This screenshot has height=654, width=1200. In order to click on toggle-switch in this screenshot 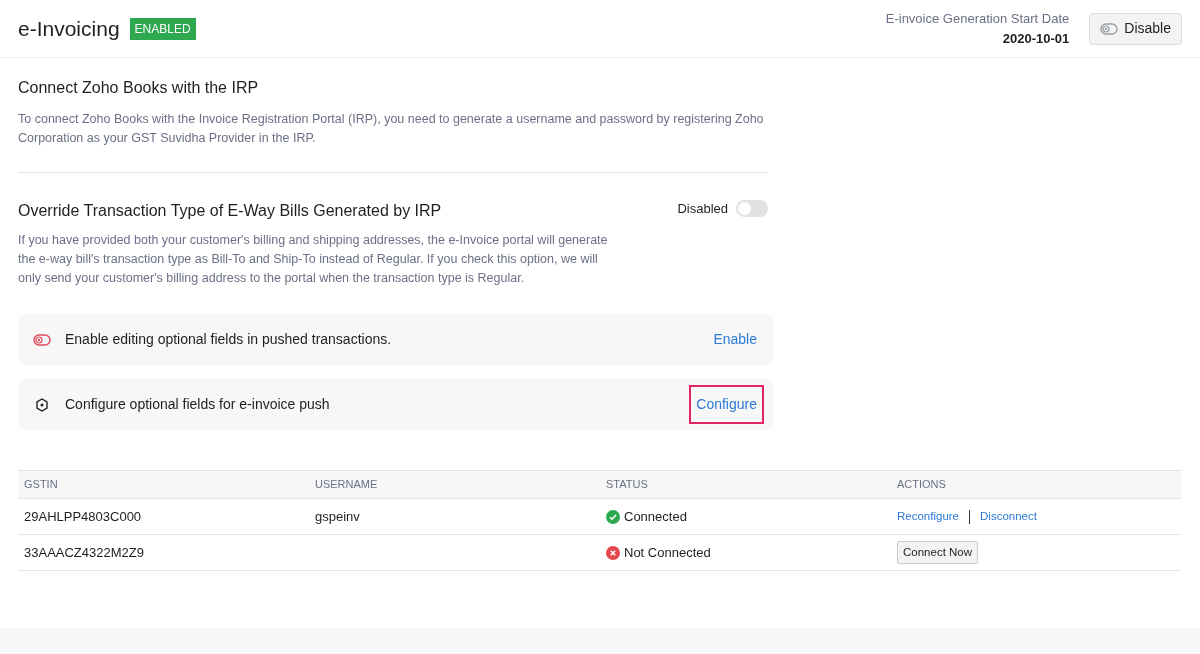, I will do `click(752, 209)`.